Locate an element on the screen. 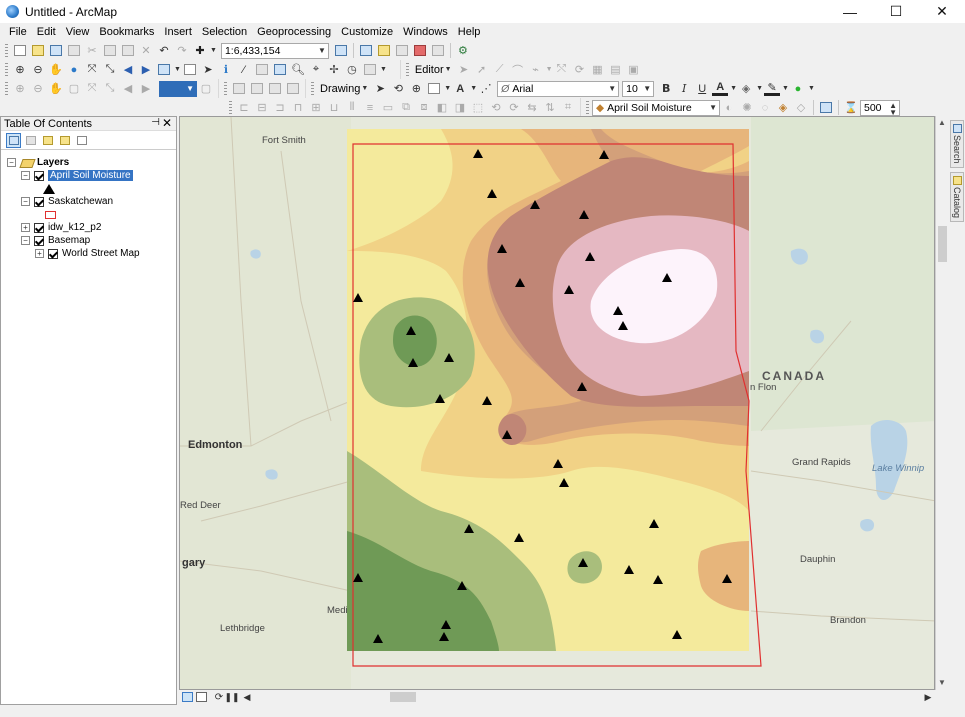 This screenshot has width=965, height=717. bring-front-icon: ◧ is located at coordinates (442, 108).